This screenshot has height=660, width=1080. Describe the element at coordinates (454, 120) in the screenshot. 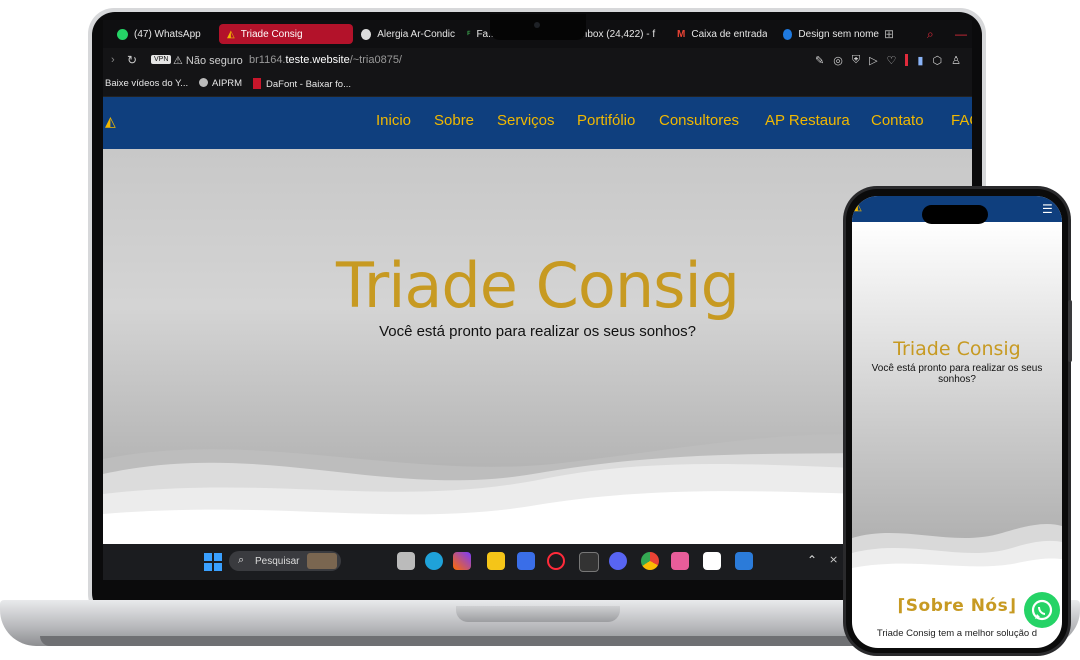

I see `nav-sobre: Sobre` at that location.